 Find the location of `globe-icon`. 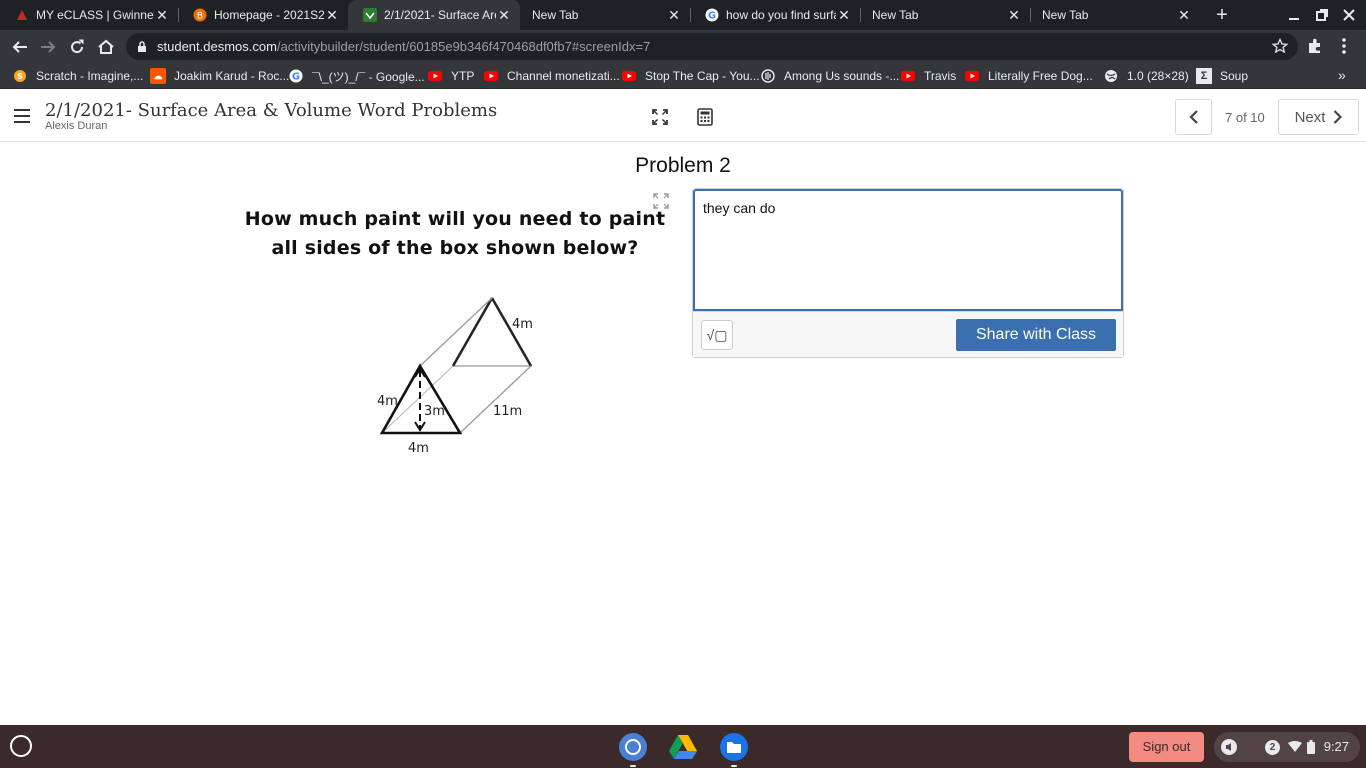

globe-icon is located at coordinates (1111, 76).